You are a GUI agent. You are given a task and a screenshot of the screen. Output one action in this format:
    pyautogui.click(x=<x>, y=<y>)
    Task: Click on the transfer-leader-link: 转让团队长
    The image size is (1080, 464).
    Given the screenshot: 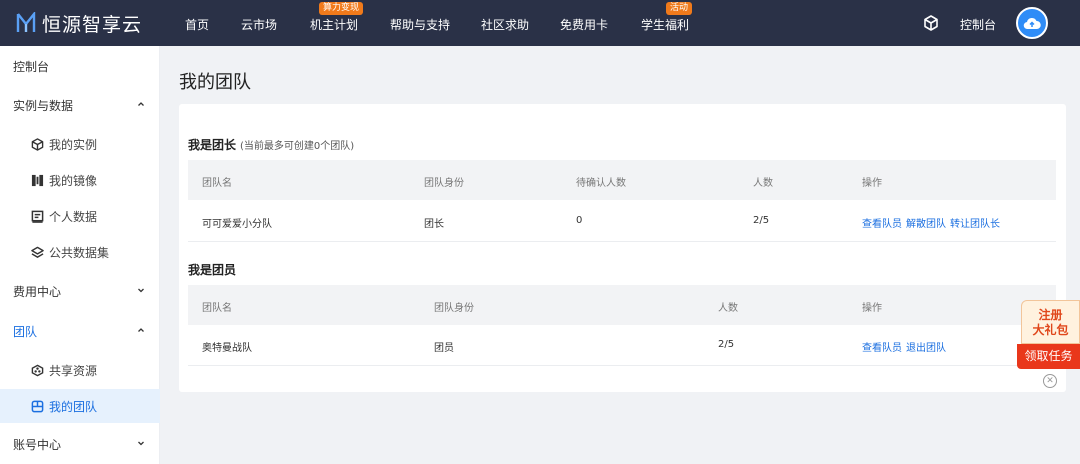 What is the action you would take?
    pyautogui.click(x=975, y=224)
    